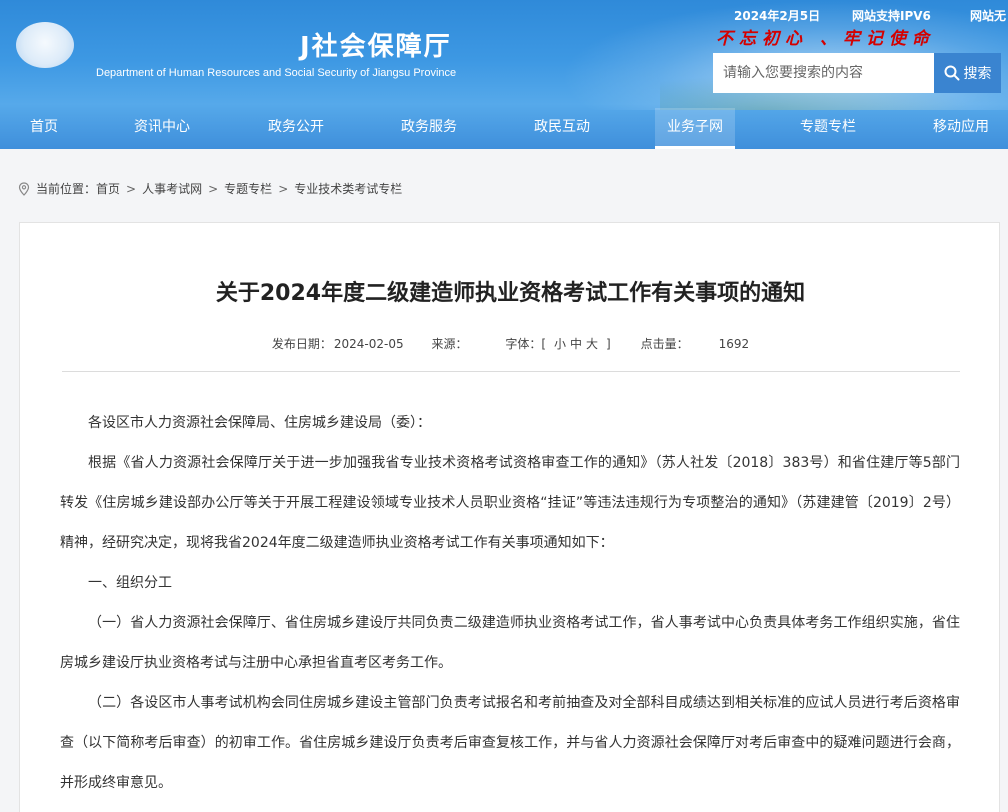 Image resolution: width=1008 pixels, height=812 pixels. I want to click on breadcrumb-special-topics: 专题专栏, so click(248, 188).